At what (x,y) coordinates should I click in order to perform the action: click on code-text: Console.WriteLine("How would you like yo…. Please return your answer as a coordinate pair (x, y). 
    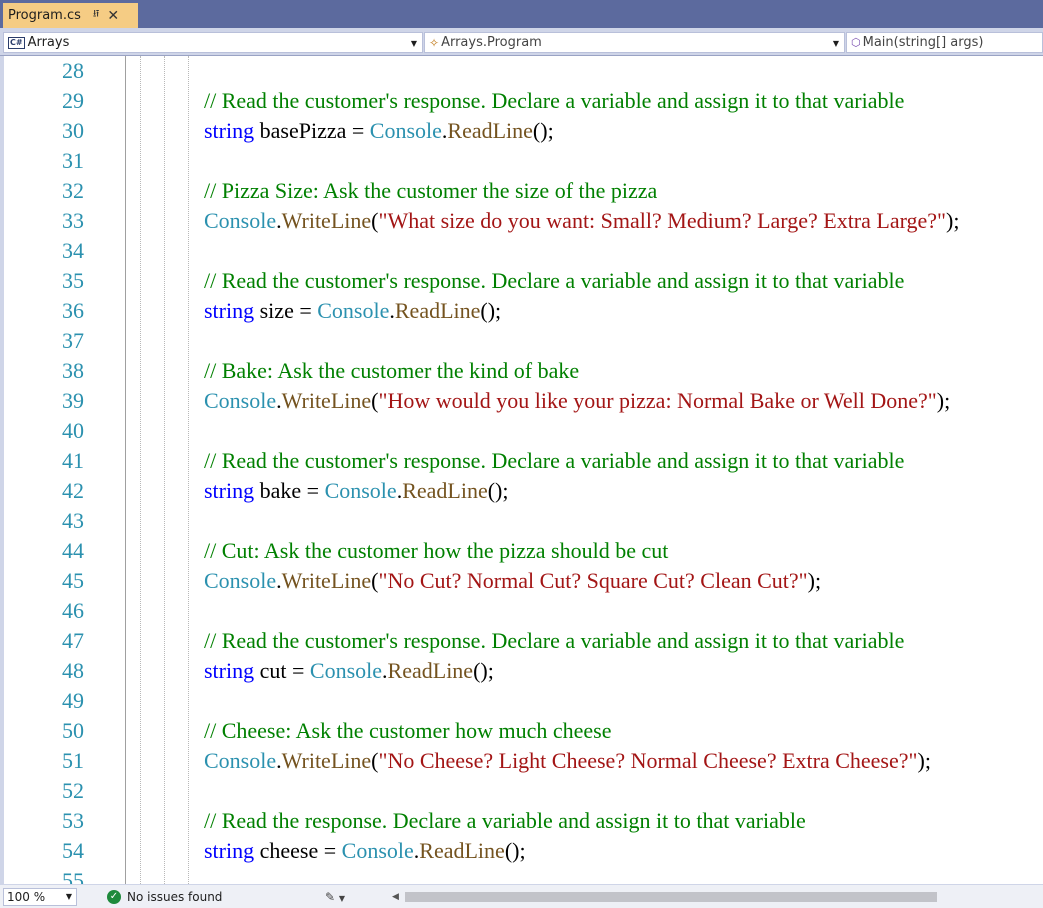
    Looking at the image, I should click on (577, 401).